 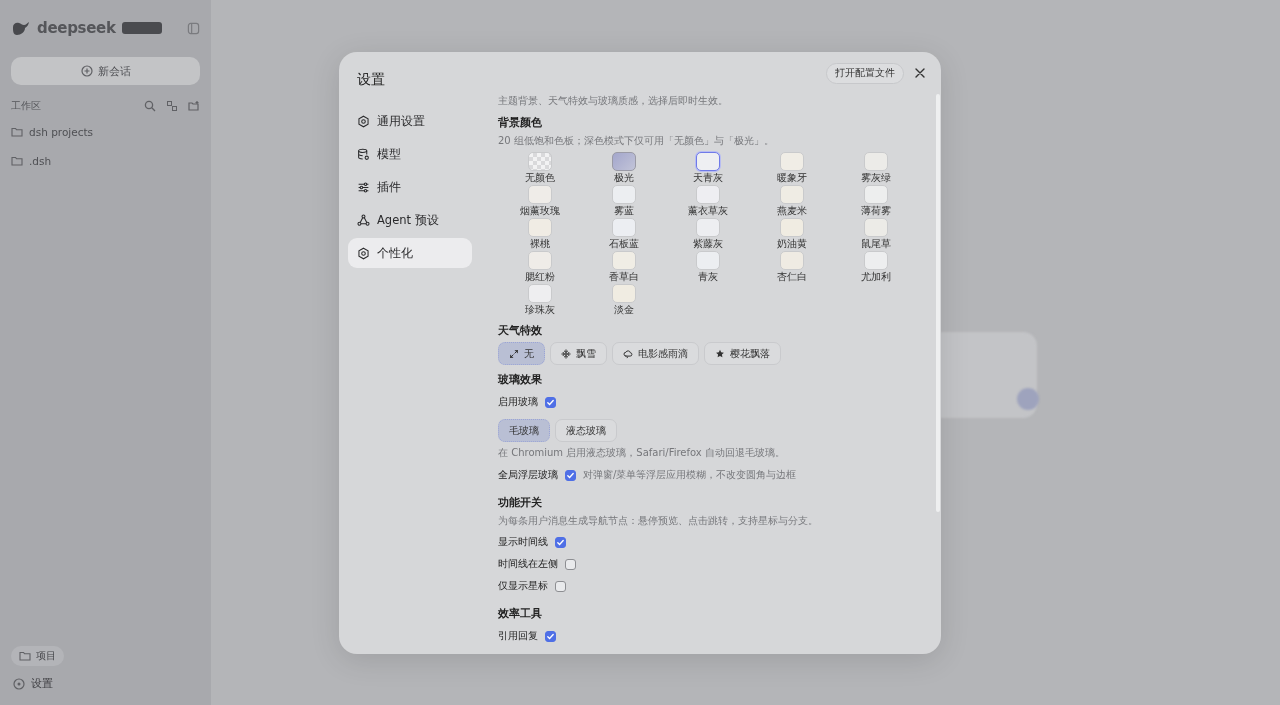 I want to click on checkbox-label: 启用玻璃, so click(x=518, y=402).